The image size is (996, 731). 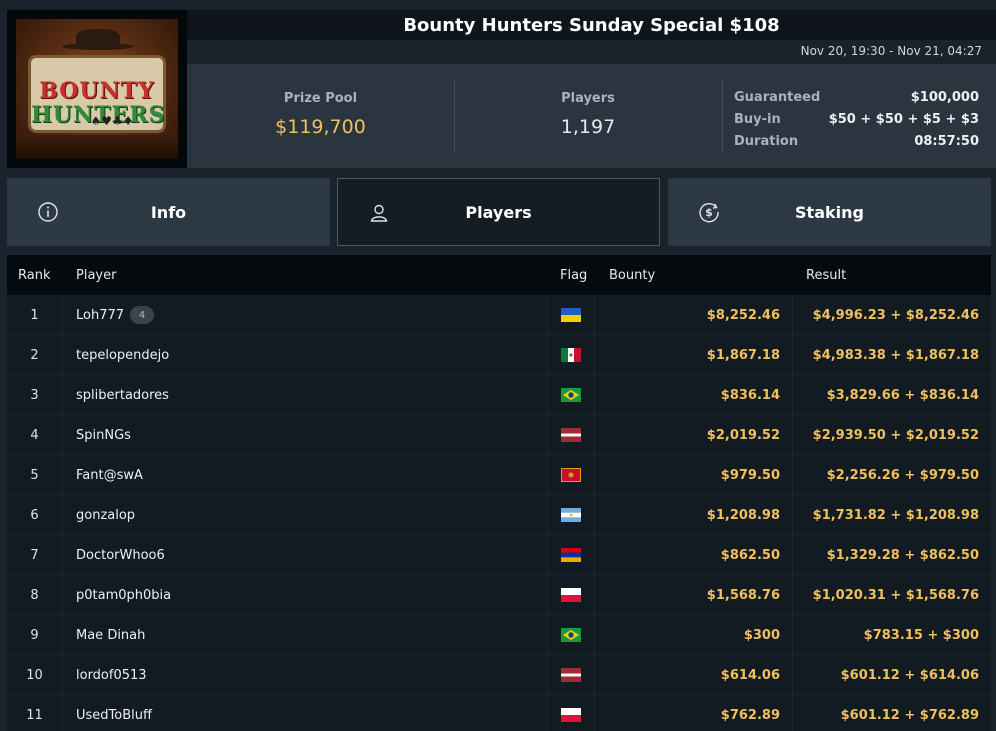 I want to click on tab-info-label: Info, so click(x=168, y=212).